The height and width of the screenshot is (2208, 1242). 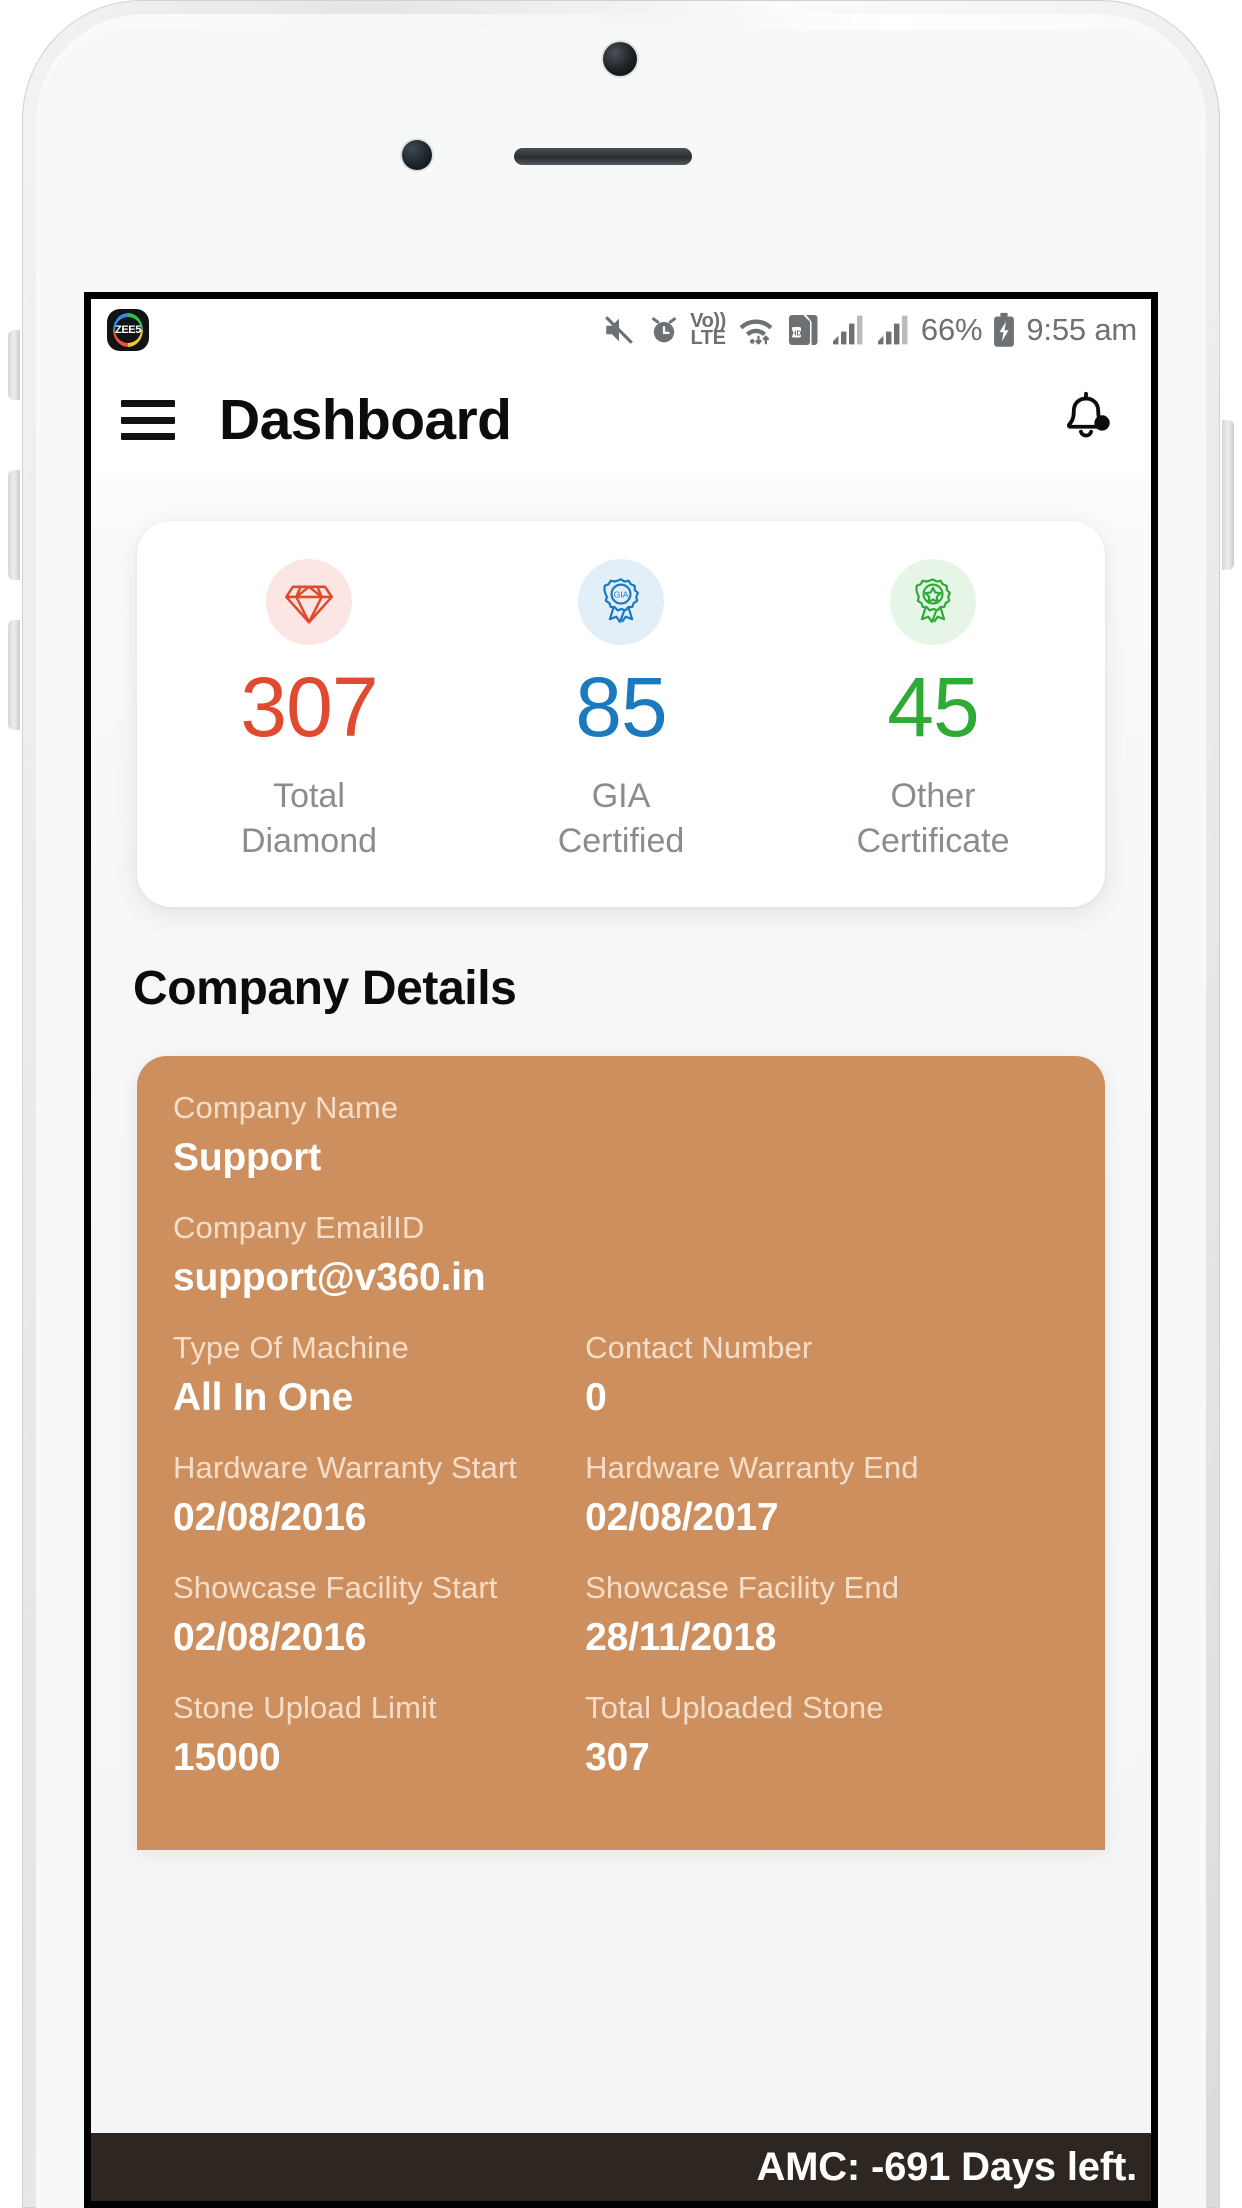 I want to click on field-label: Contact Number, so click(x=699, y=1348).